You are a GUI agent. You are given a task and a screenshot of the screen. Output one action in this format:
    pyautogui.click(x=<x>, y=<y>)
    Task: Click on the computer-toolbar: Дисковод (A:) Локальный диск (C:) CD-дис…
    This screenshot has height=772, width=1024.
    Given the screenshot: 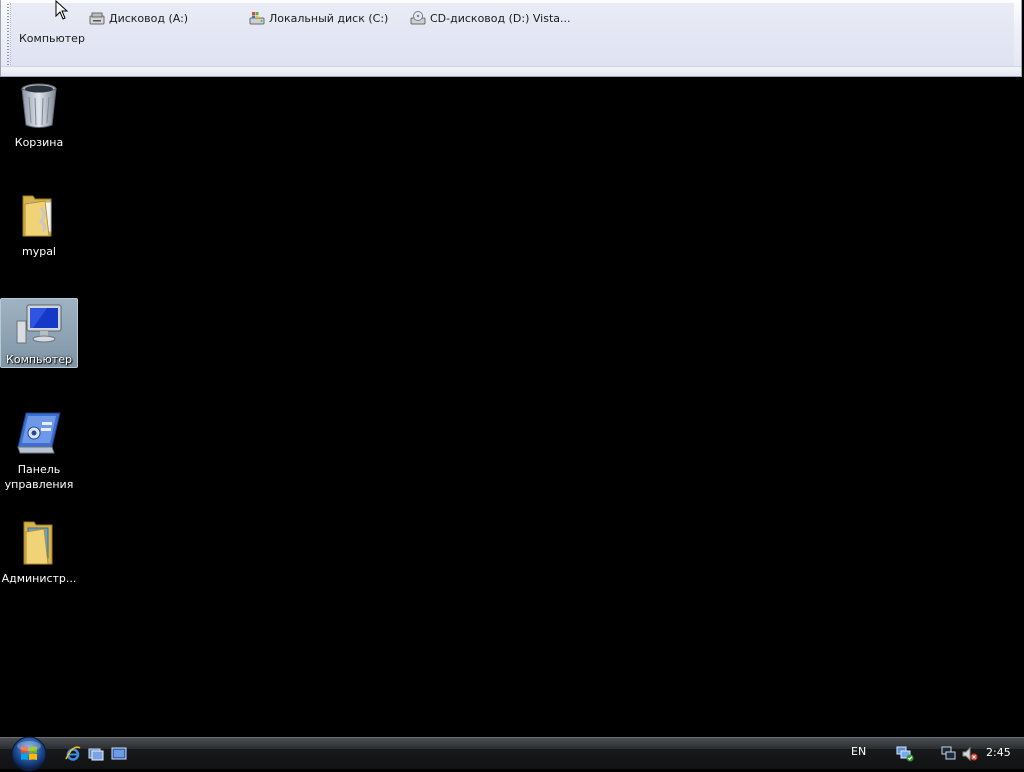 What is the action you would take?
    pyautogui.click(x=511, y=38)
    